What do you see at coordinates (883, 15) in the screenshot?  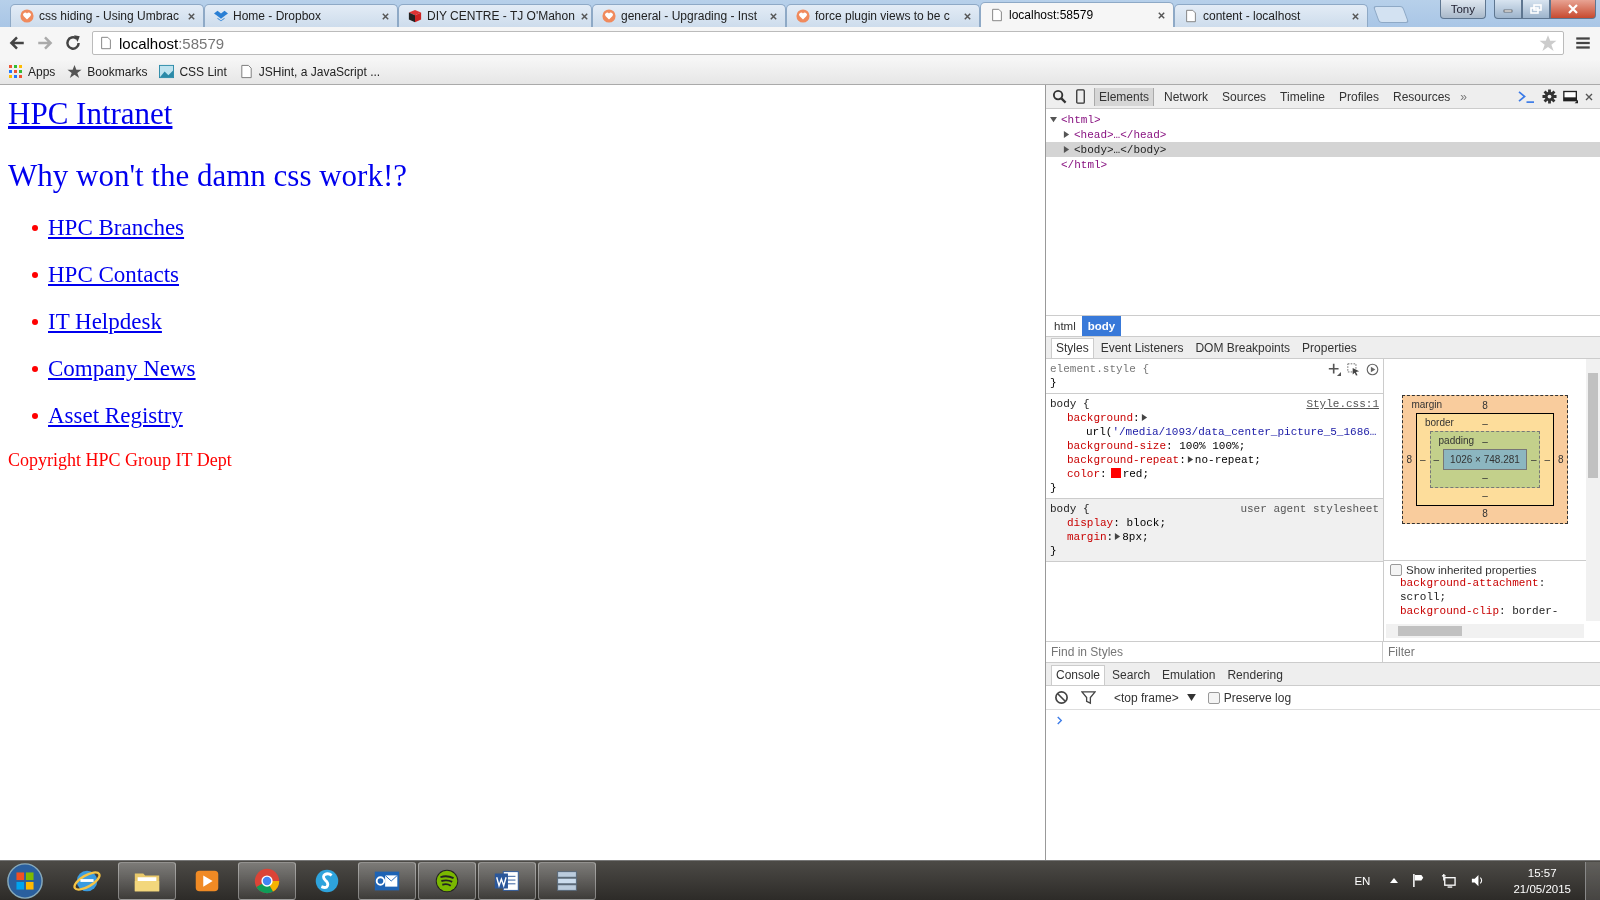 I see `browser-tab: force plugin views to be c` at bounding box center [883, 15].